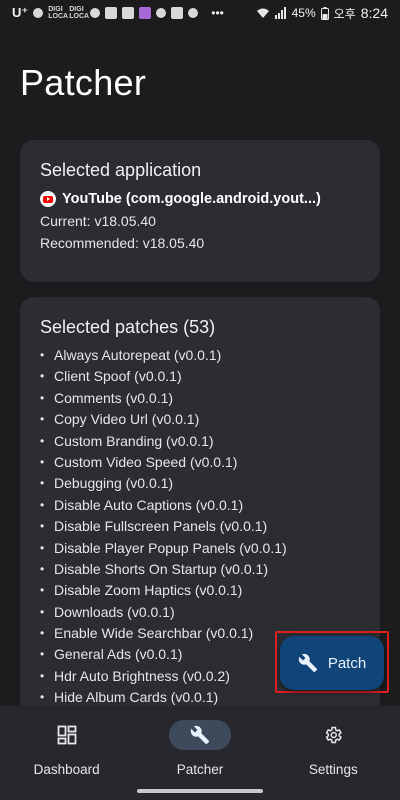  What do you see at coordinates (114, 483) in the screenshot?
I see `patch-item-label: Debugging (v0.0.1)` at bounding box center [114, 483].